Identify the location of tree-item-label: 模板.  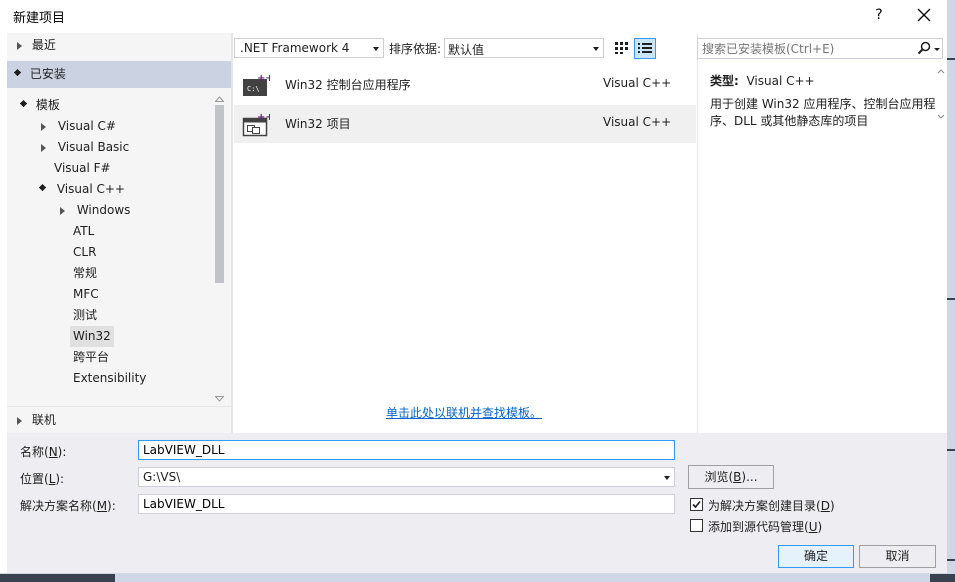
(47, 105).